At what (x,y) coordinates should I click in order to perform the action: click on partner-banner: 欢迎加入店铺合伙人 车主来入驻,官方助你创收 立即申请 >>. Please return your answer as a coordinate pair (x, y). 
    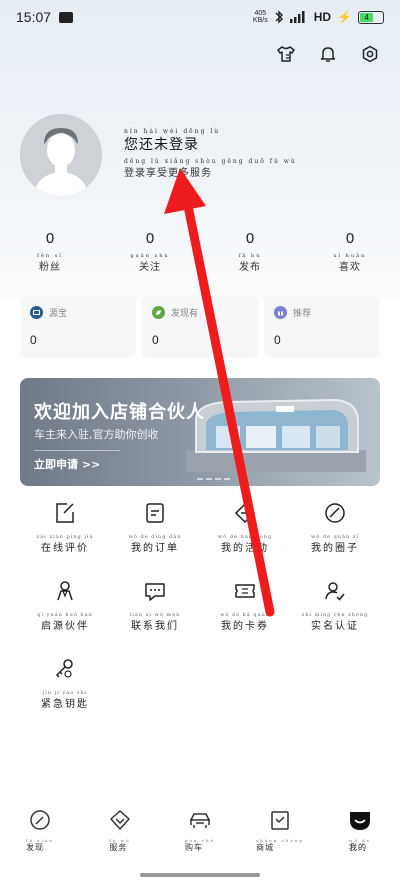
    Looking at the image, I should click on (200, 432).